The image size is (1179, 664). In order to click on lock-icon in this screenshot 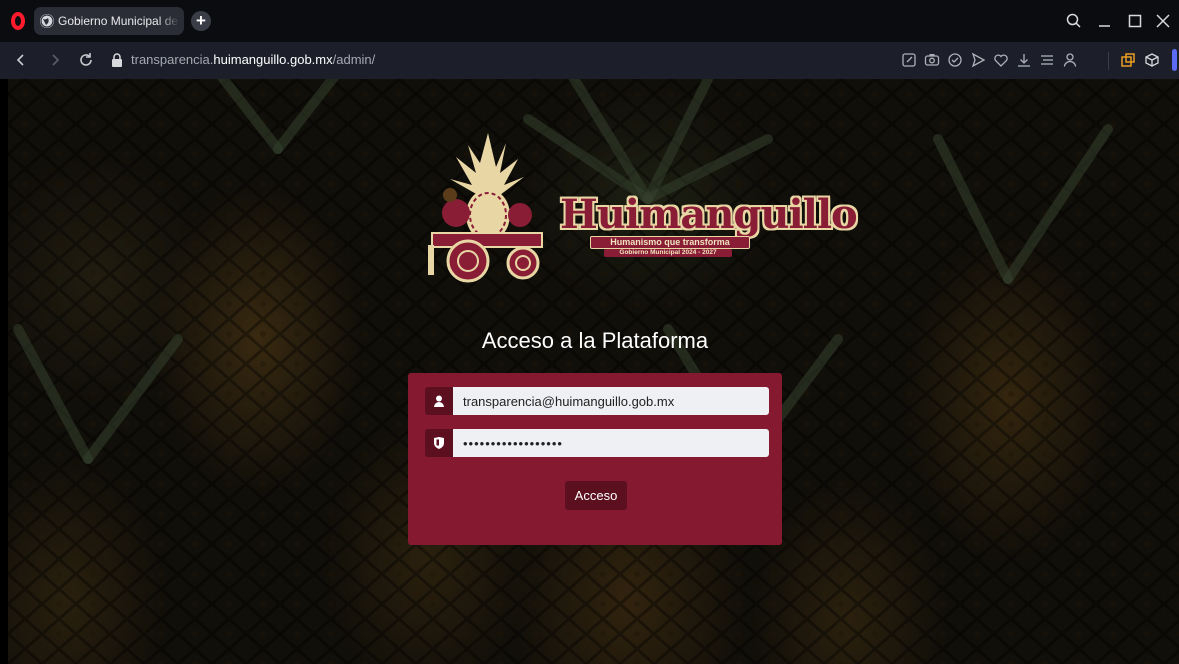, I will do `click(117, 60)`.